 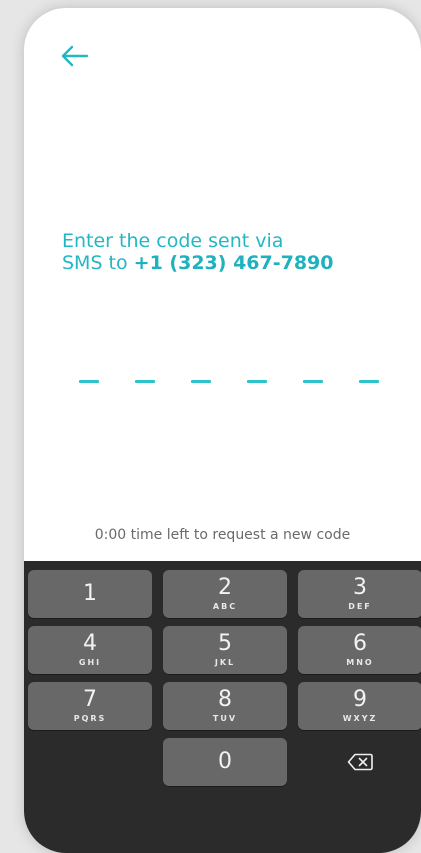 What do you see at coordinates (225, 643) in the screenshot?
I see `key-number: 5` at bounding box center [225, 643].